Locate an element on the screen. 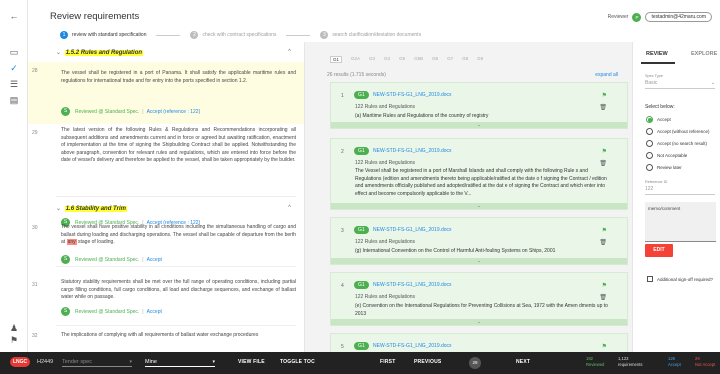 The width and height of the screenshot is (720, 374). previous-button: PREVIOUS is located at coordinates (427, 362).